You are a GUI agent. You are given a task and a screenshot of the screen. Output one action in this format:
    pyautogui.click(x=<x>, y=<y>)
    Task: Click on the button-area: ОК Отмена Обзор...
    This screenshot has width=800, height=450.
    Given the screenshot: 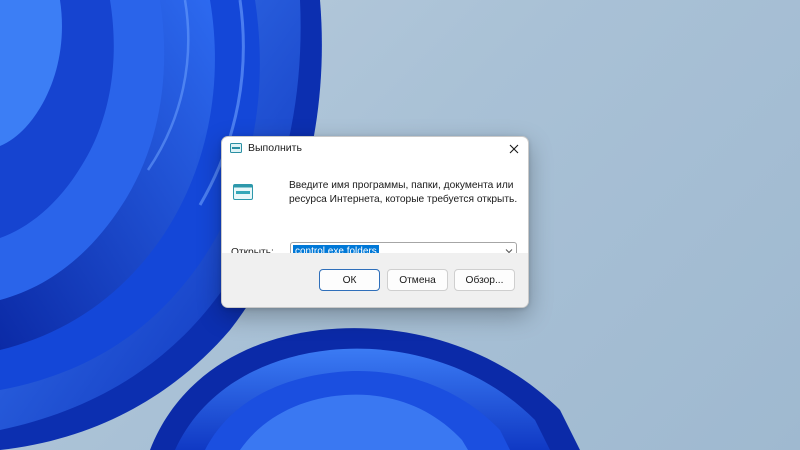 What is the action you would take?
    pyautogui.click(x=375, y=280)
    